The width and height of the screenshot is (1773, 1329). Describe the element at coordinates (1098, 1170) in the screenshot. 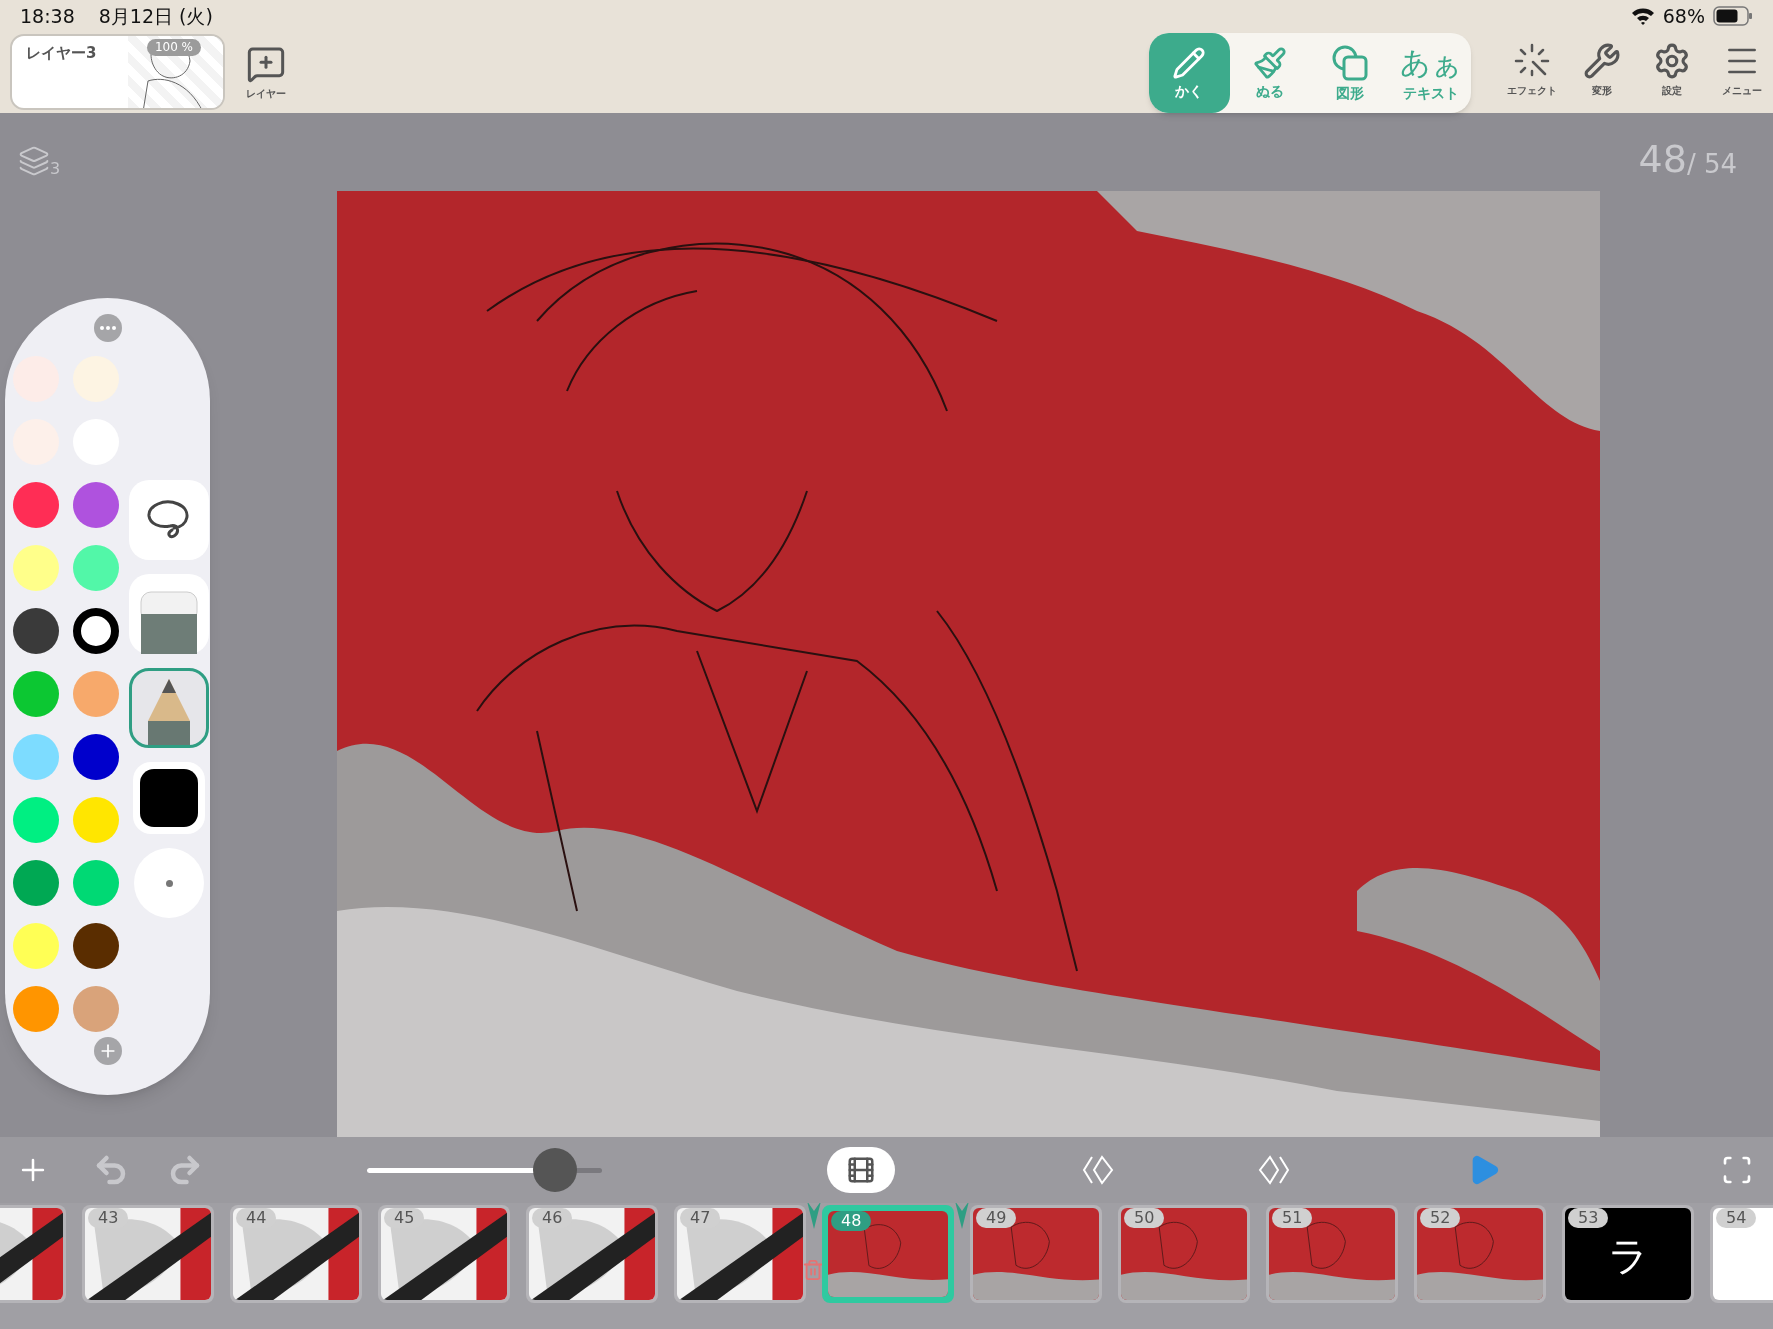

I see `double-chevron-left-icon` at that location.